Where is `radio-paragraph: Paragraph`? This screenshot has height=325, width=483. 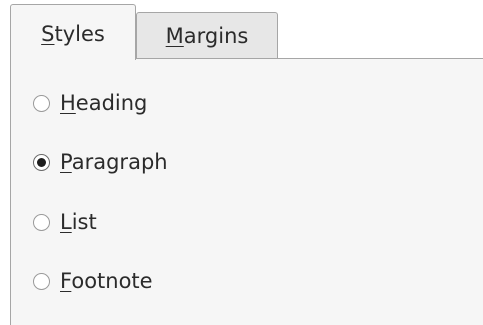 radio-paragraph: Paragraph is located at coordinates (100, 162).